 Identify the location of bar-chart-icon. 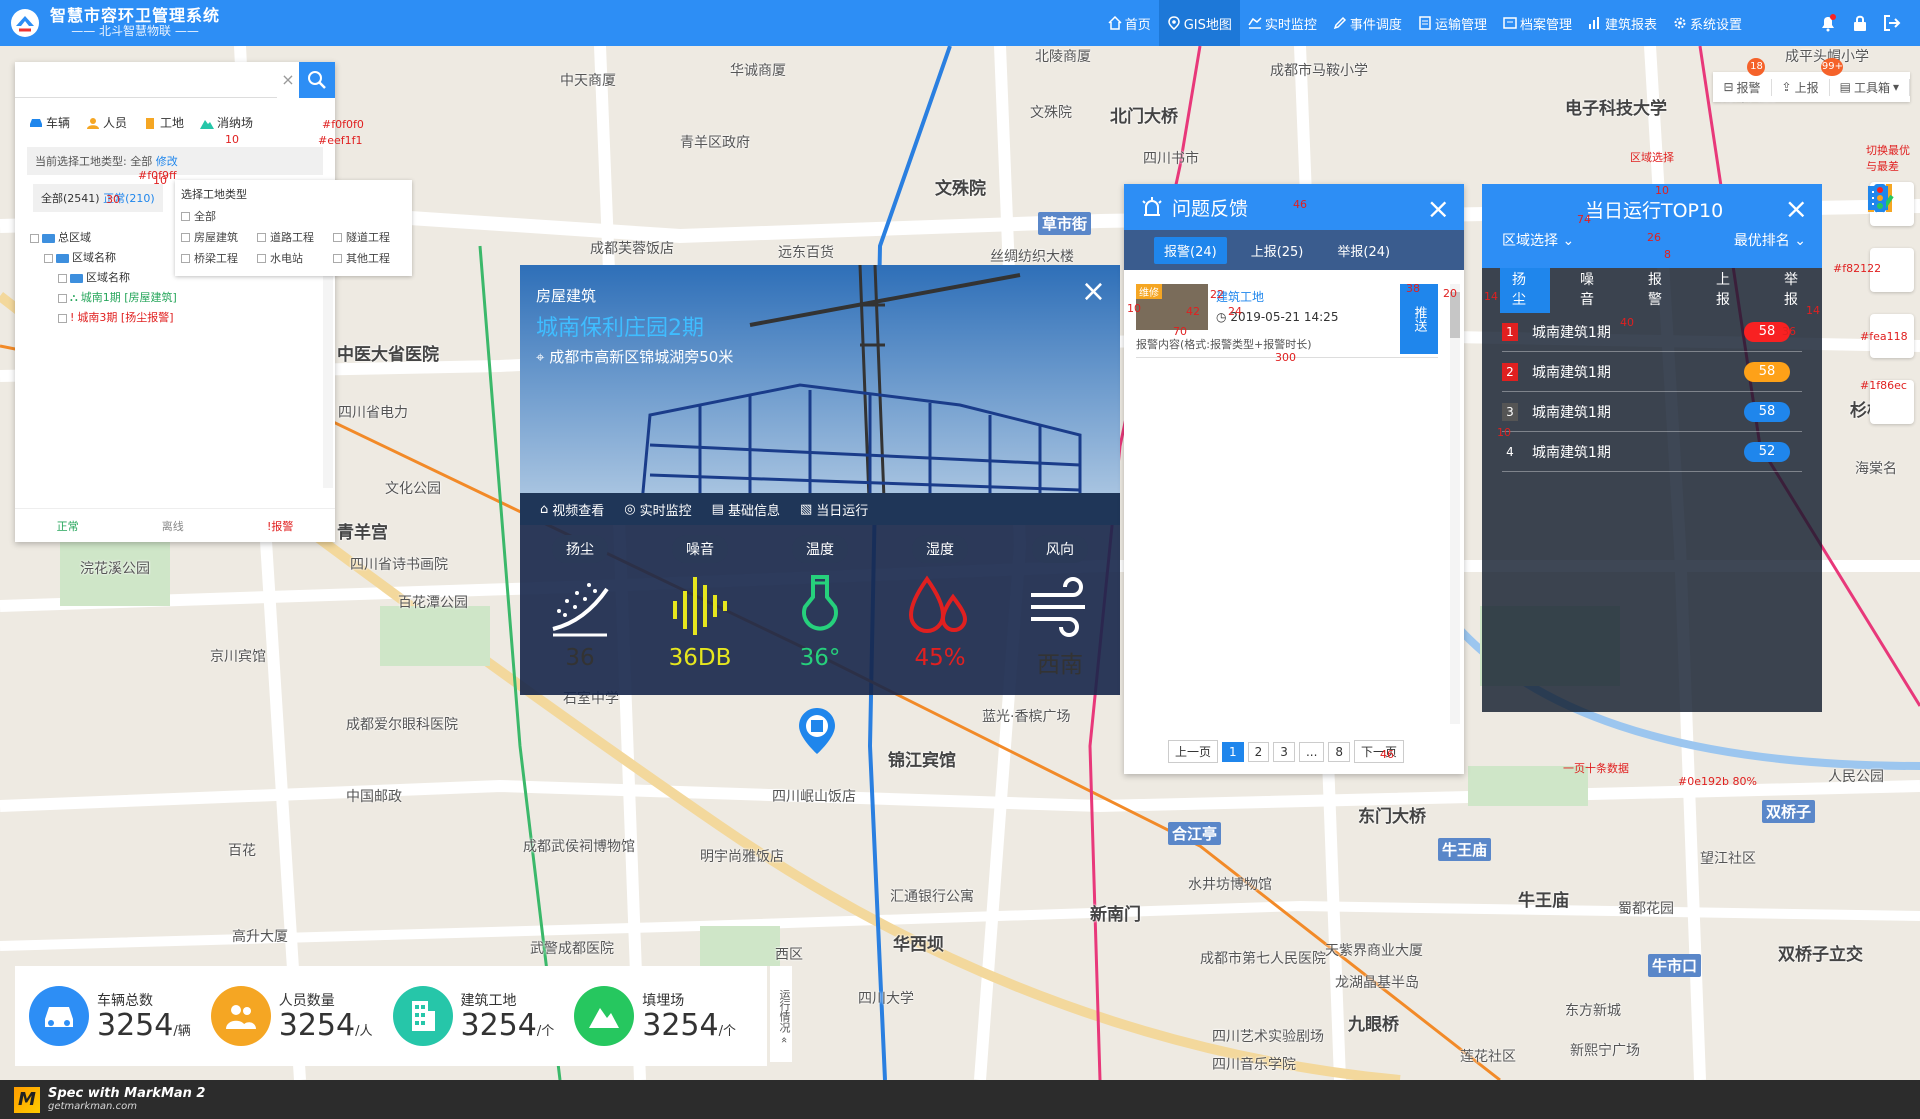
(1593, 23).